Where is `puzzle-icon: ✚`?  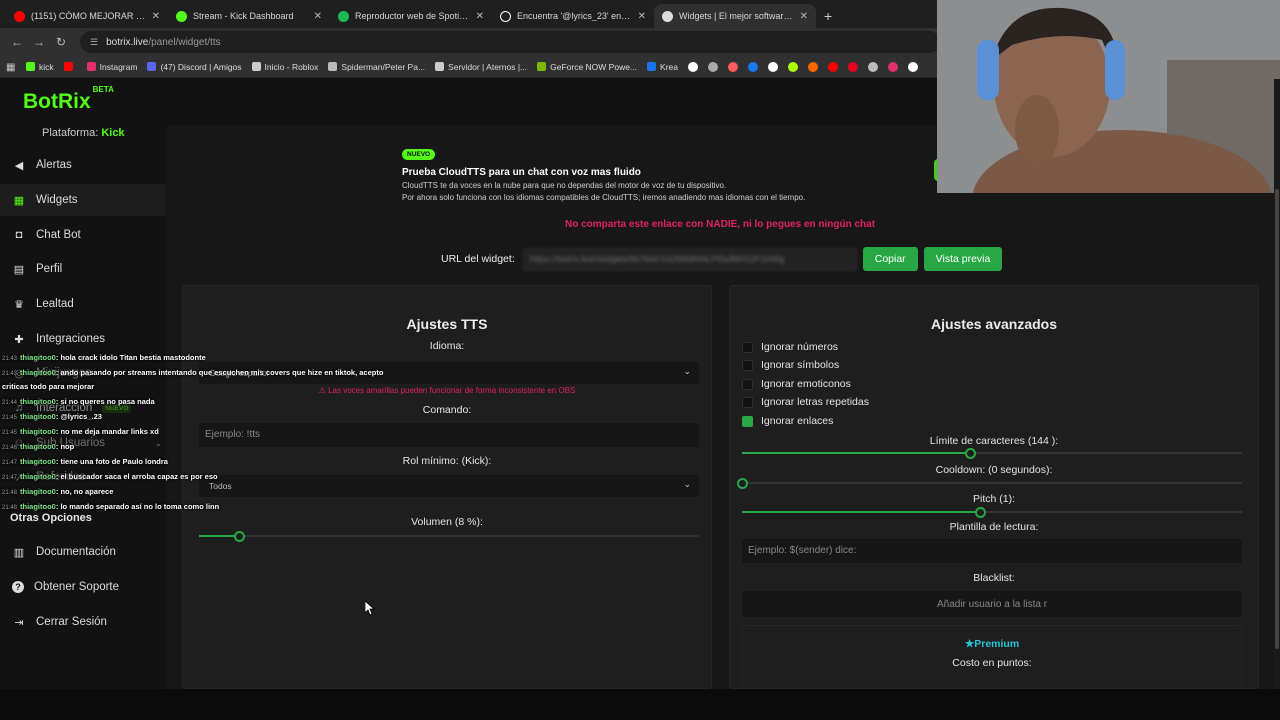
puzzle-icon: ✚ is located at coordinates (19, 339).